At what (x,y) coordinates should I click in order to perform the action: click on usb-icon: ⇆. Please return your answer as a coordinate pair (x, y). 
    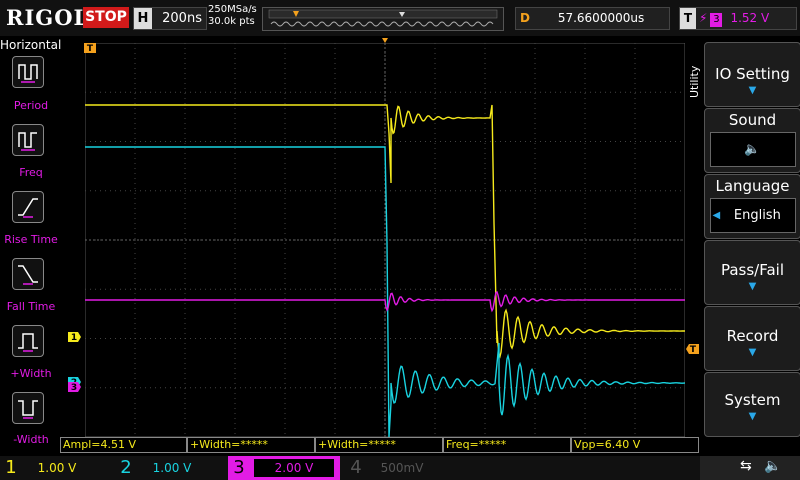
    Looking at the image, I should click on (746, 466).